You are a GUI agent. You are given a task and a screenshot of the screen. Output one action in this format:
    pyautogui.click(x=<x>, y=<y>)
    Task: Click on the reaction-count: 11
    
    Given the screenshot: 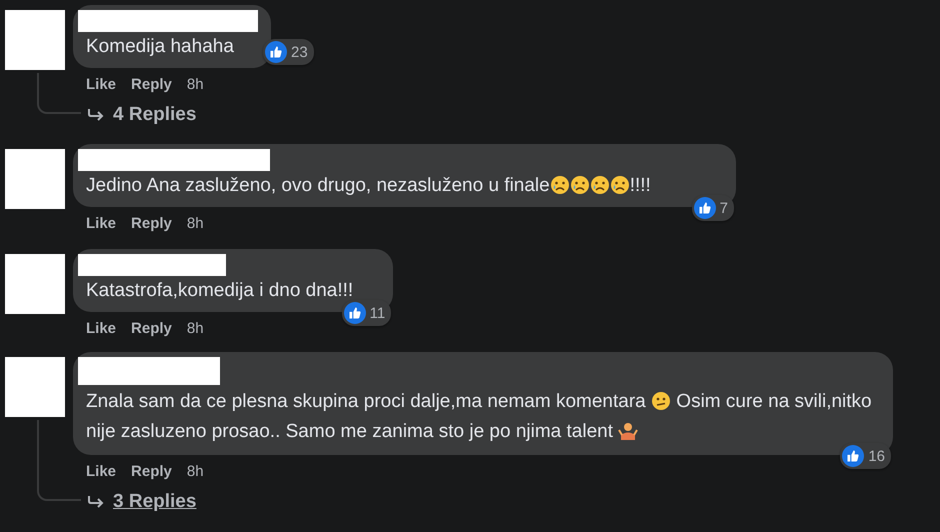 What is the action you would take?
    pyautogui.click(x=367, y=313)
    